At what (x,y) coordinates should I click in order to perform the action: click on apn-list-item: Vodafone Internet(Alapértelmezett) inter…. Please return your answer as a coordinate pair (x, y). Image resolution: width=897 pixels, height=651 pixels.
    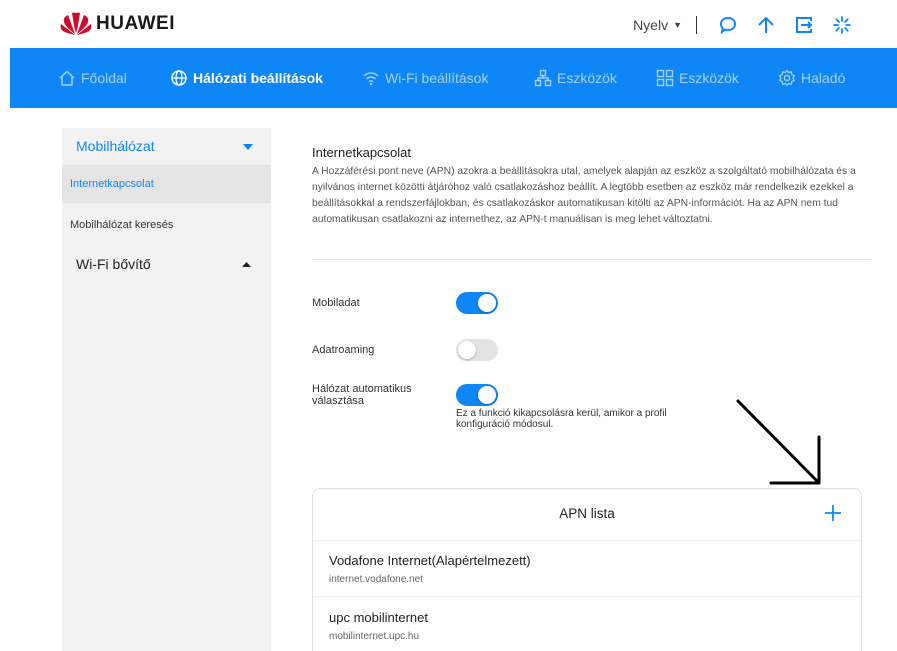
    Looking at the image, I should click on (587, 569).